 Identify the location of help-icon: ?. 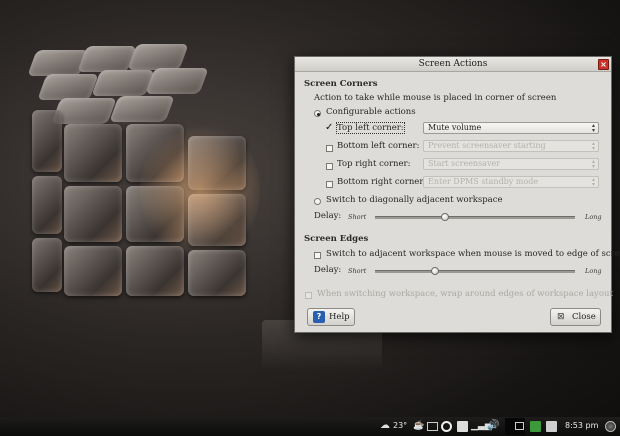
(319, 317).